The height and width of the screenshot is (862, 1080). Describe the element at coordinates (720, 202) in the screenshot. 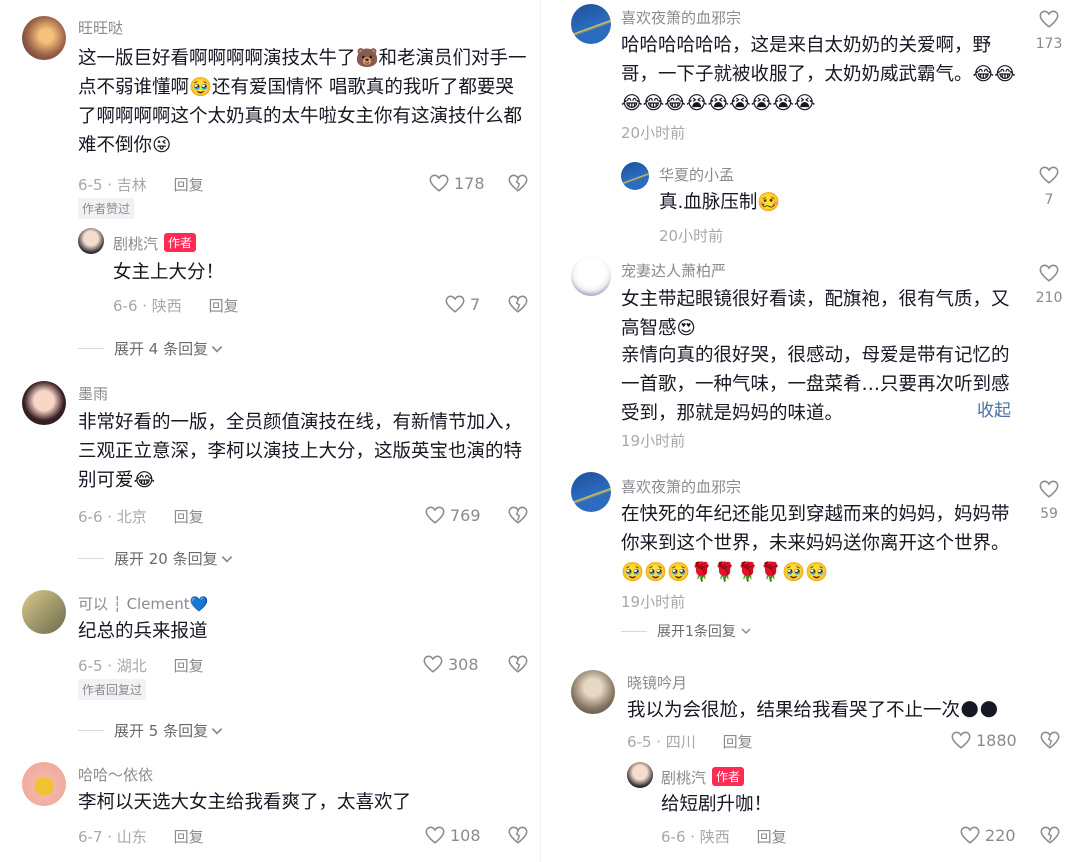

I see `reply-text: 真.血脉压制🥴` at that location.